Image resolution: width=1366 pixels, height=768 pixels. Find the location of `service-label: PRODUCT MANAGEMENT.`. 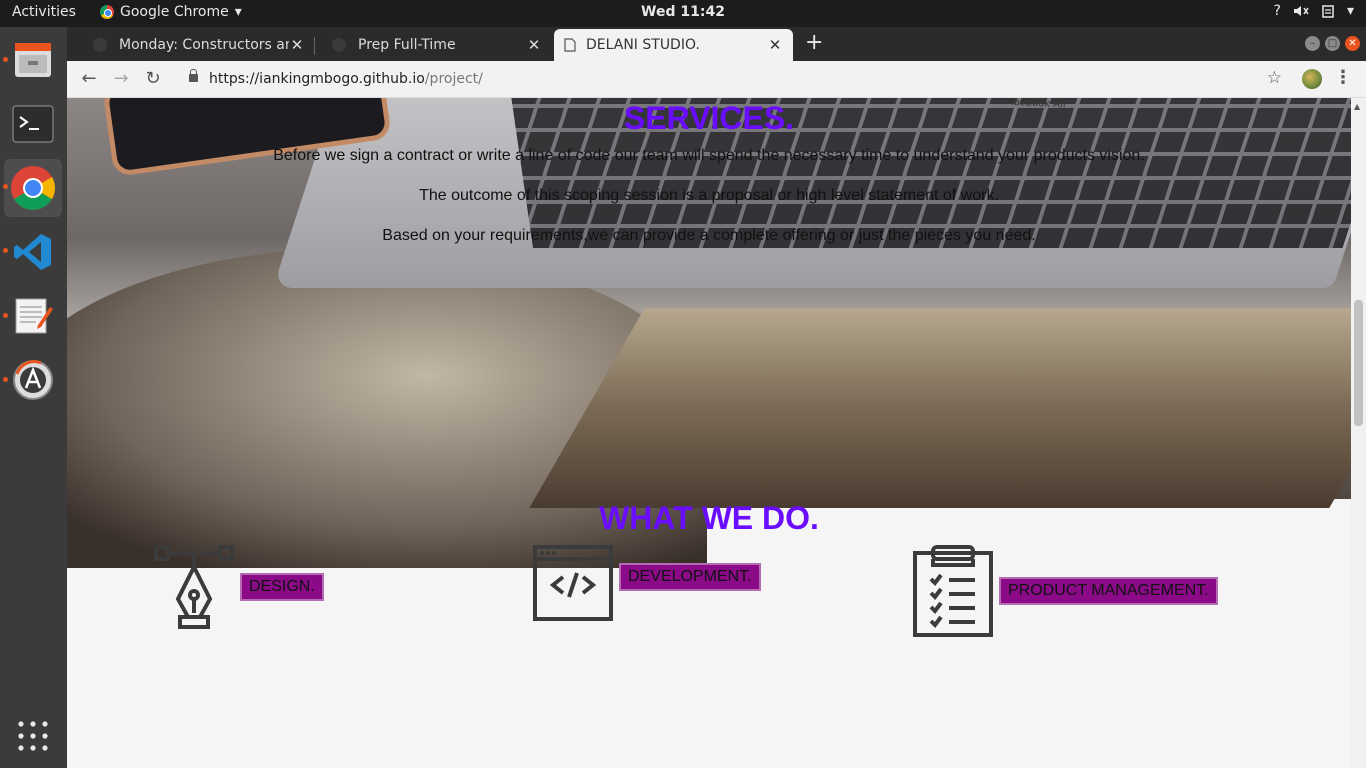

service-label: PRODUCT MANAGEMENT. is located at coordinates (1108, 591).